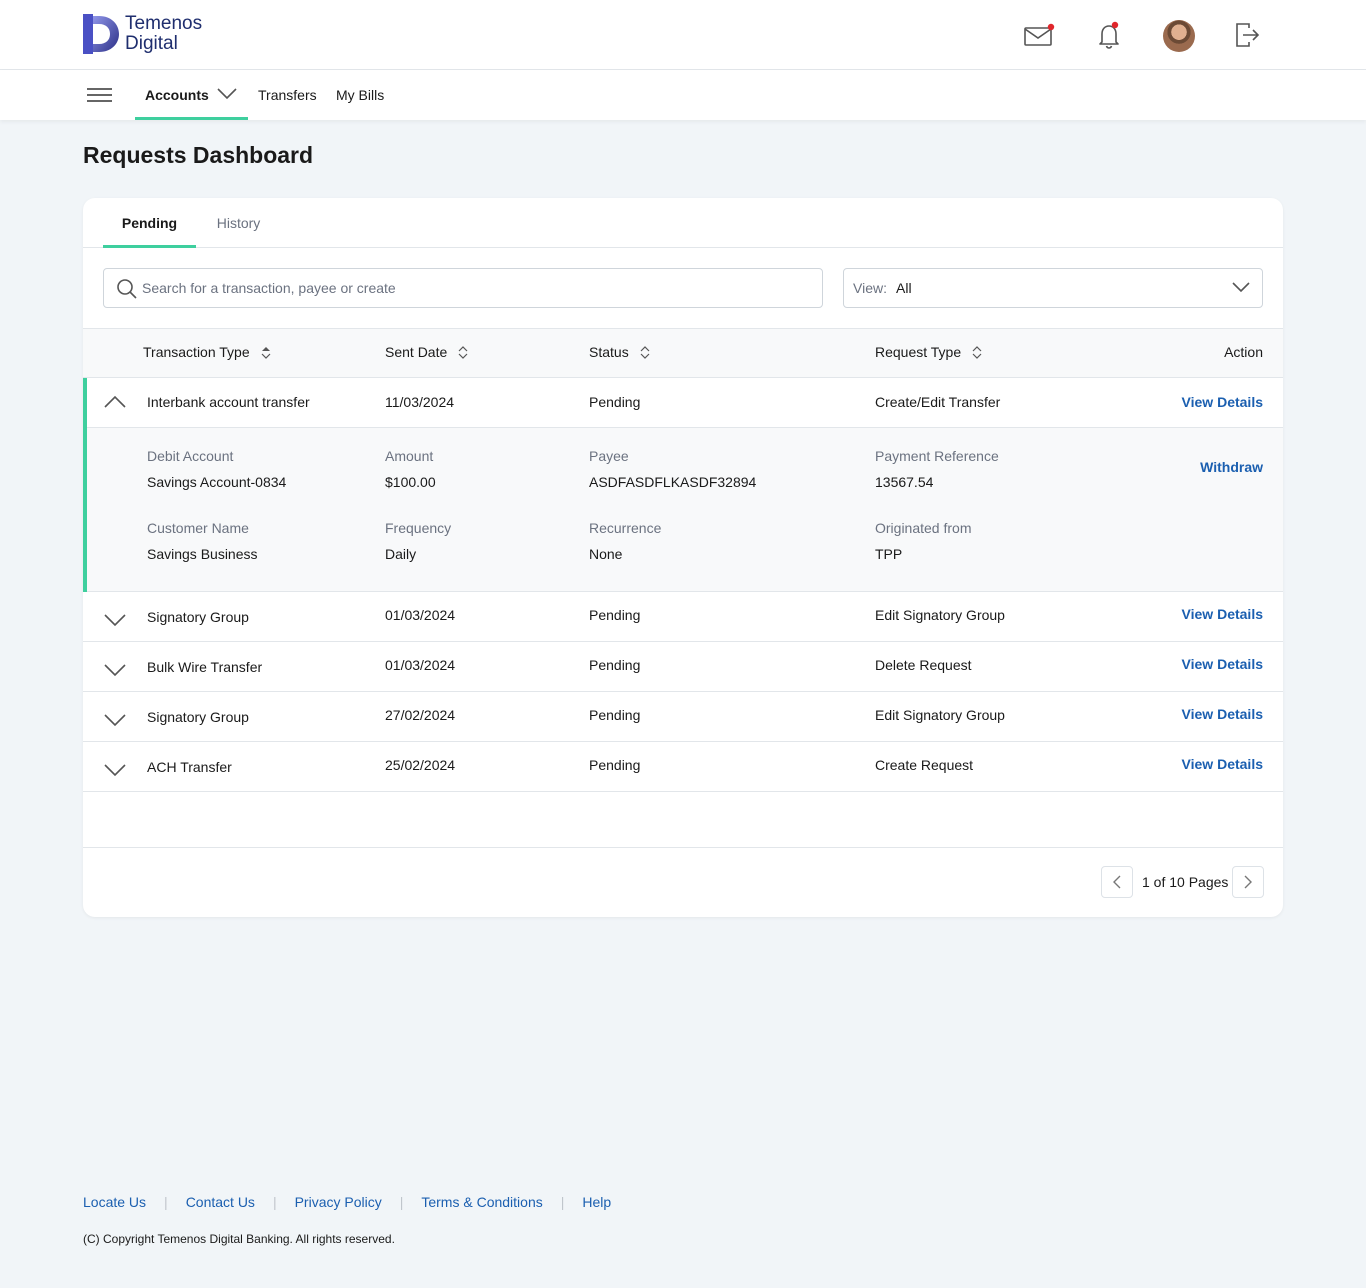  I want to click on row-transaction-type: Bulk Wire Transfer, so click(205, 667).